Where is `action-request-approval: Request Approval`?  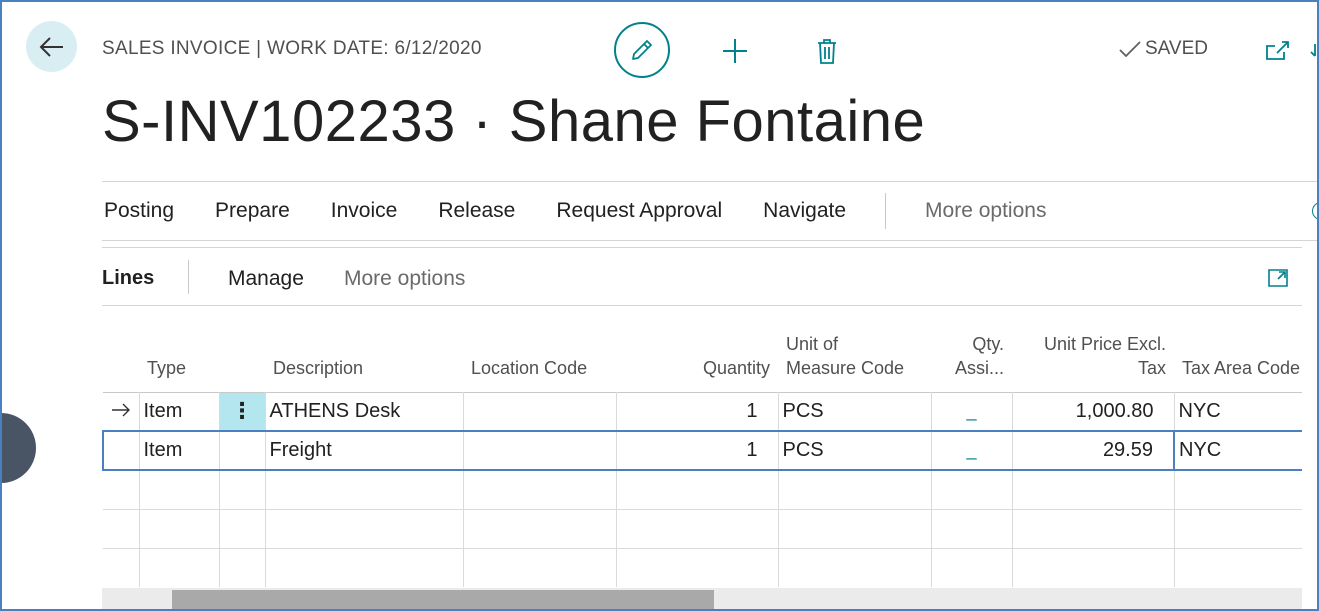 action-request-approval: Request Approval is located at coordinates (639, 211).